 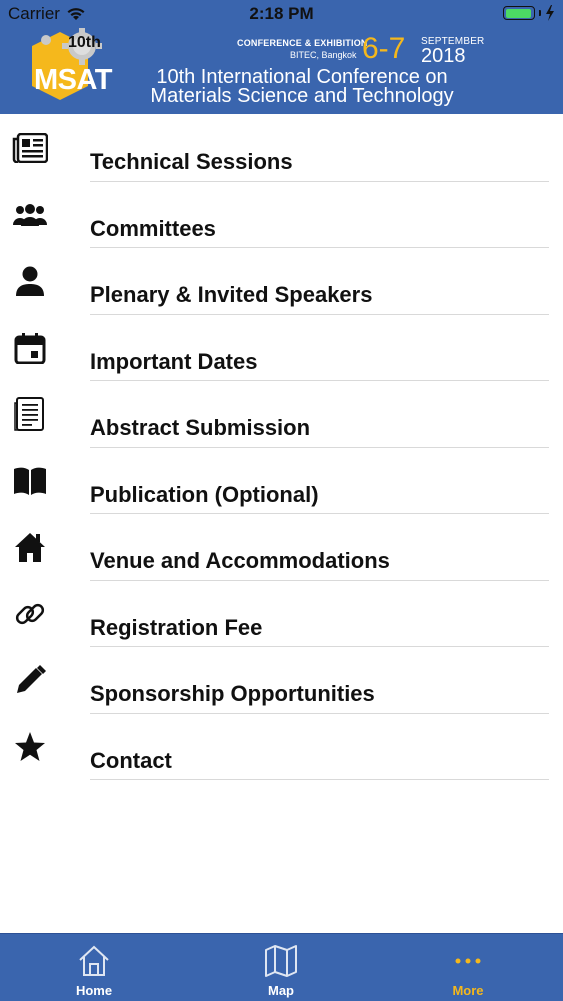 I want to click on more-dots-icon, so click(x=468, y=961).